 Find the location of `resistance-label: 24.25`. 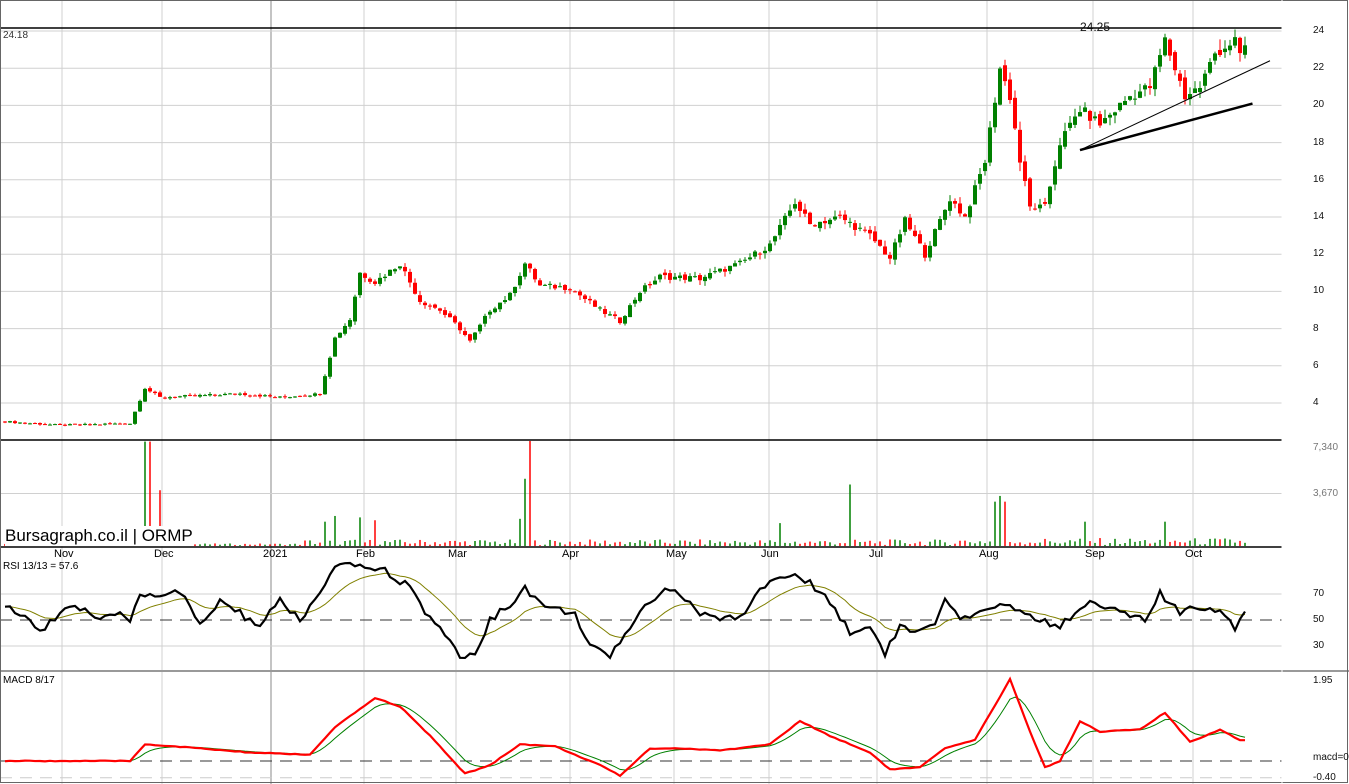

resistance-label: 24.25 is located at coordinates (1095, 27).